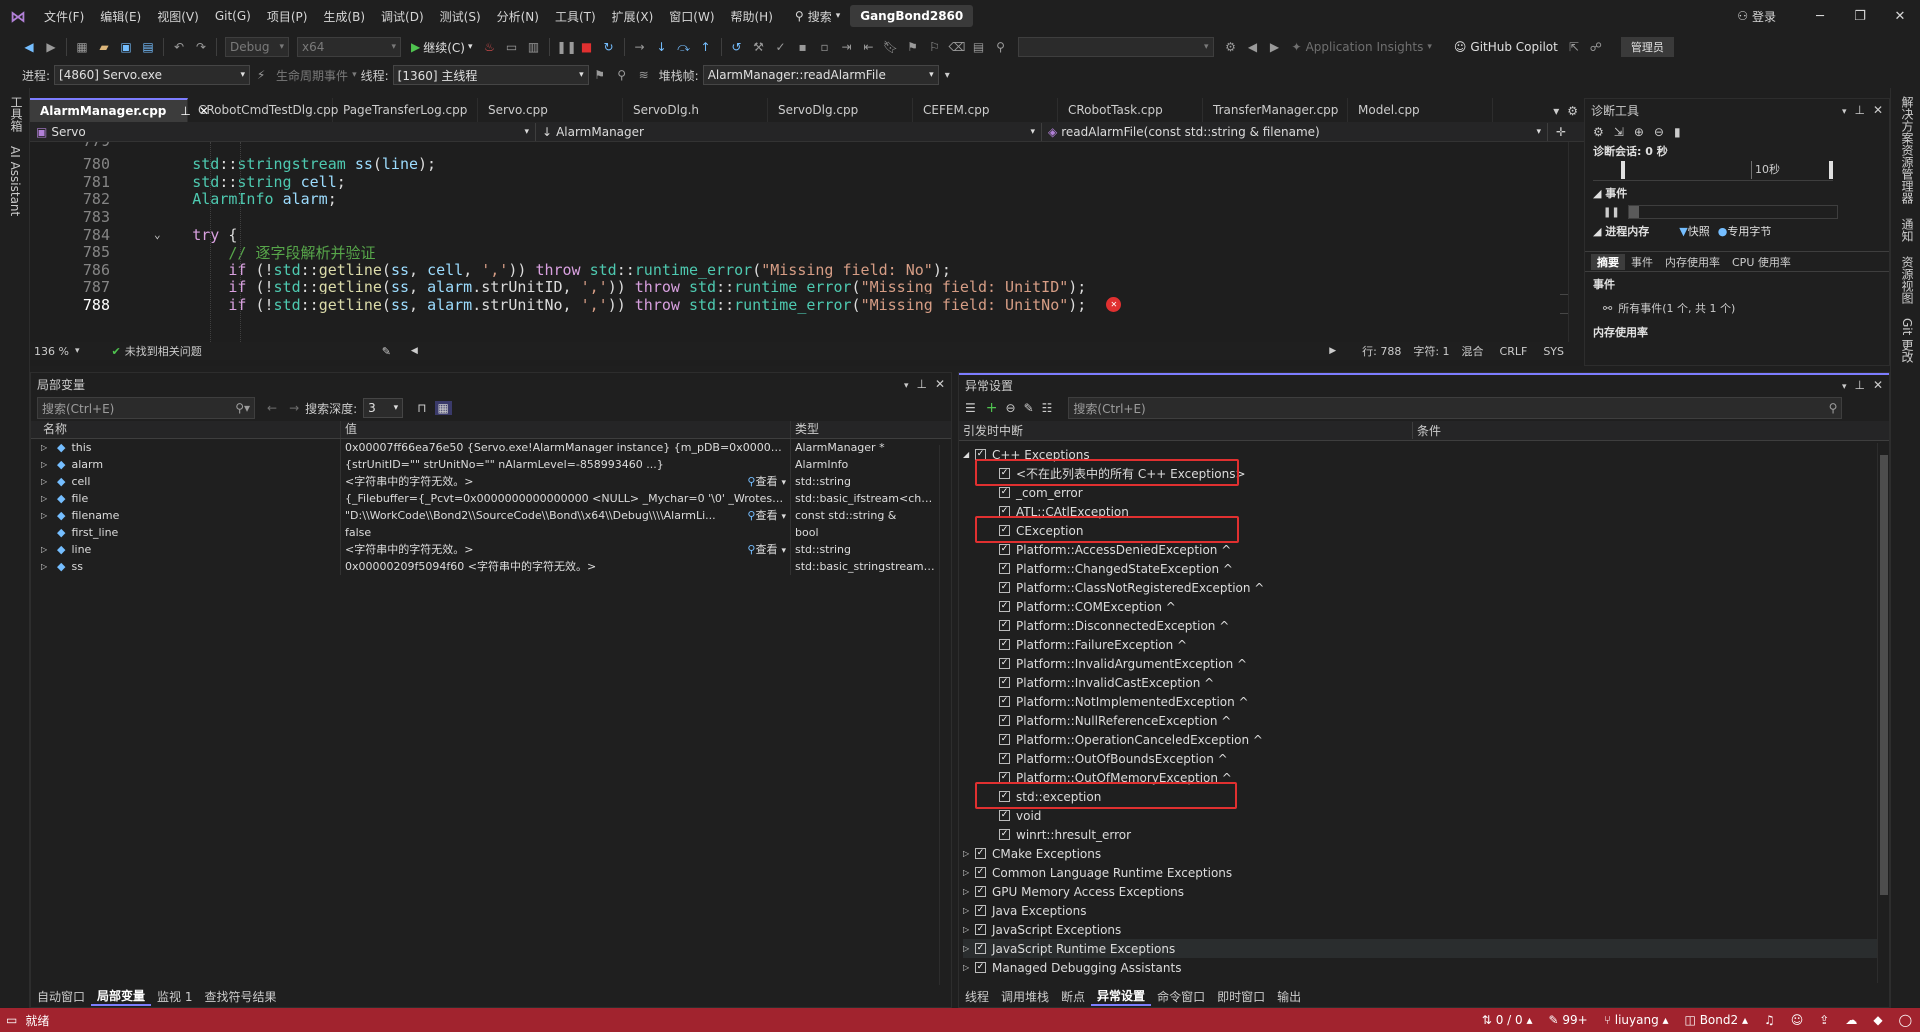 Image resolution: width=1920 pixels, height=1032 pixels. Describe the element at coordinates (609, 47) in the screenshot. I see `restart-icon: ↻` at that location.